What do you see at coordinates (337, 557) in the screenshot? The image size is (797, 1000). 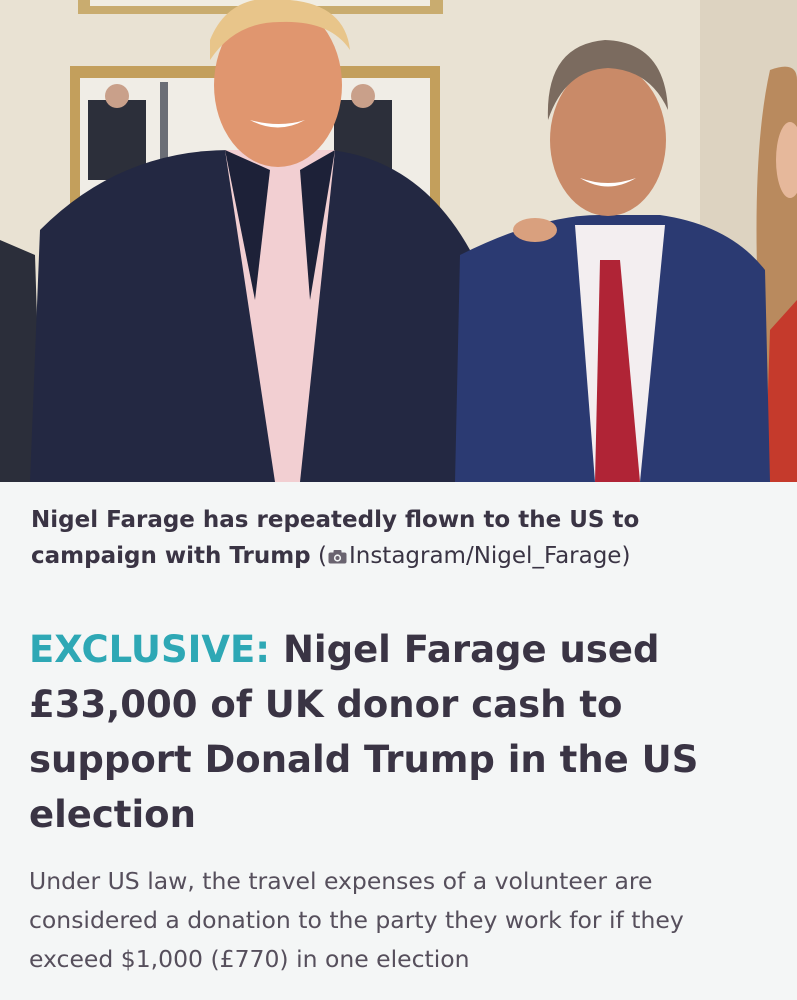 I see `camera-icon` at bounding box center [337, 557].